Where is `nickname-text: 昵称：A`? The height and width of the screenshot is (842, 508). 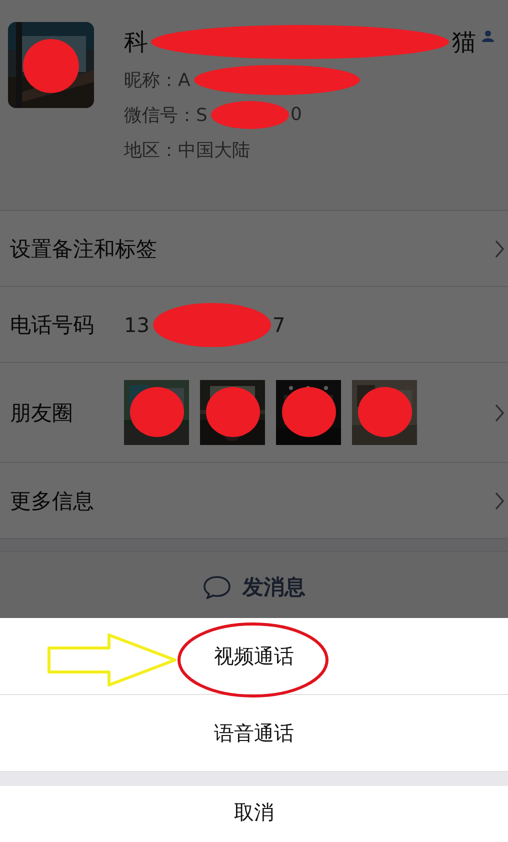 nickname-text: 昵称：A is located at coordinates (157, 80).